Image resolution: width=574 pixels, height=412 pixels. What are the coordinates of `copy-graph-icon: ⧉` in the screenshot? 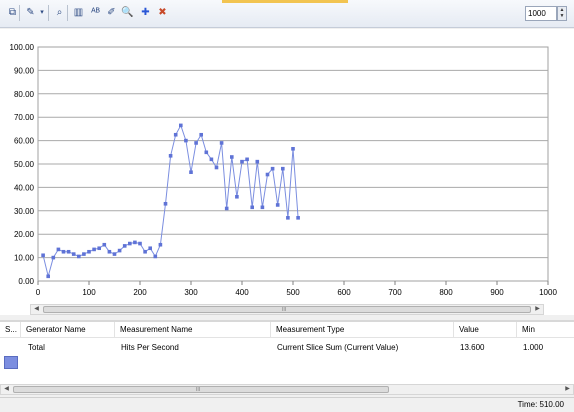 It's located at (12, 13).